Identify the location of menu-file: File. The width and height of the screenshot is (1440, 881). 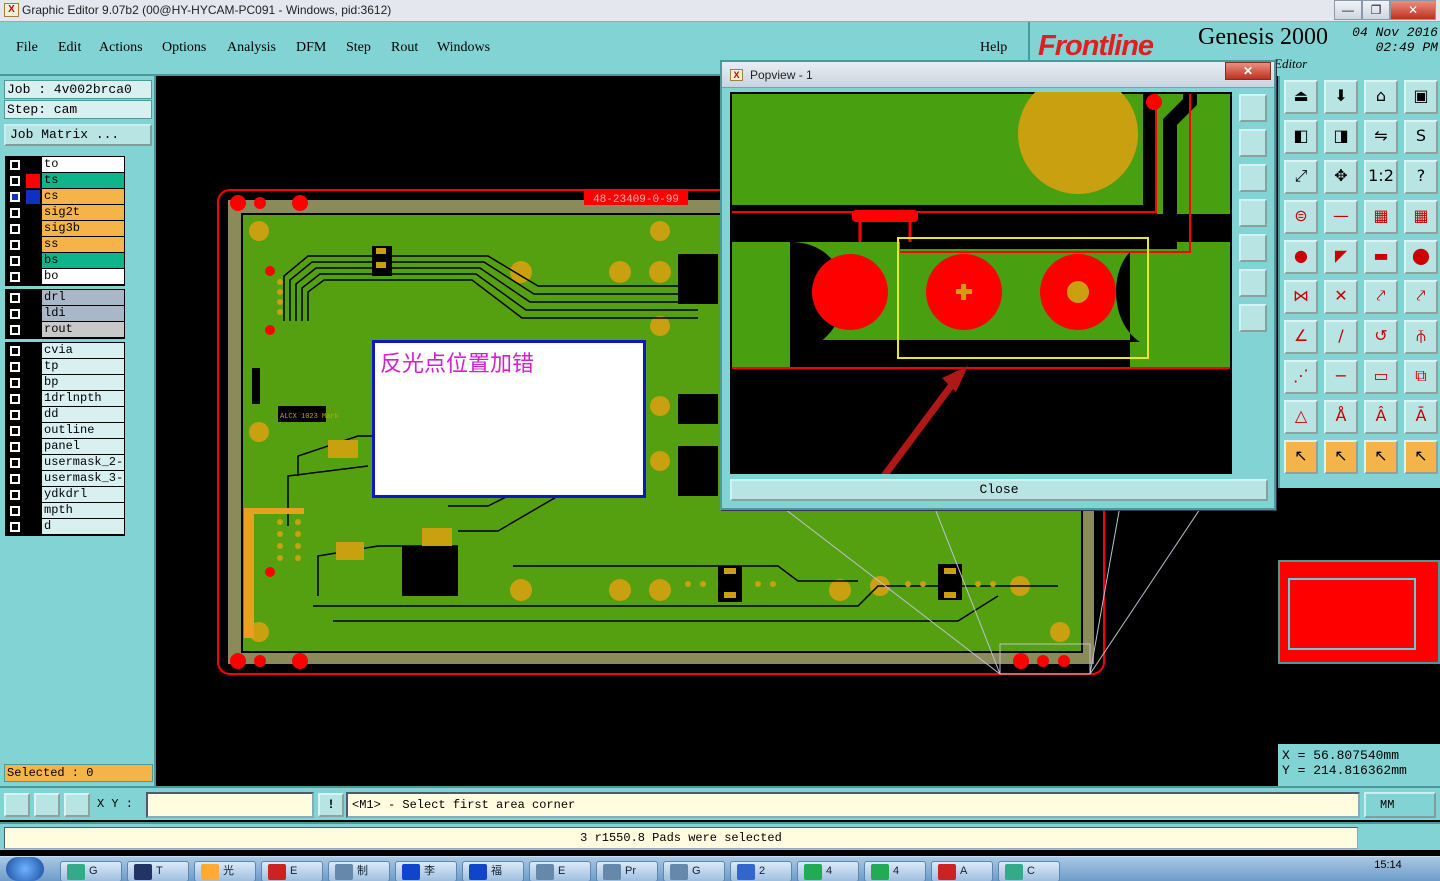
(27, 48).